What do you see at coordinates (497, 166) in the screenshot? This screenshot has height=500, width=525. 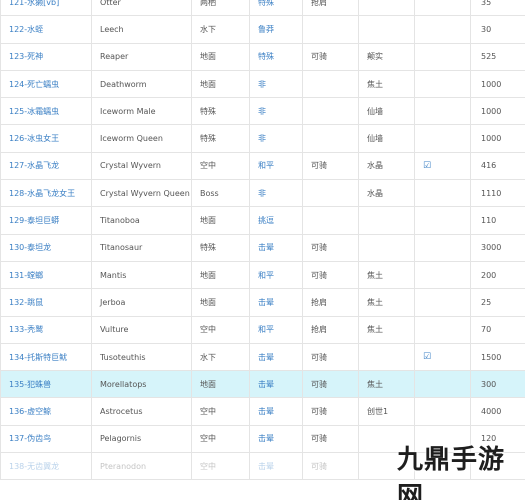 I see `value-cell: 416` at bounding box center [497, 166].